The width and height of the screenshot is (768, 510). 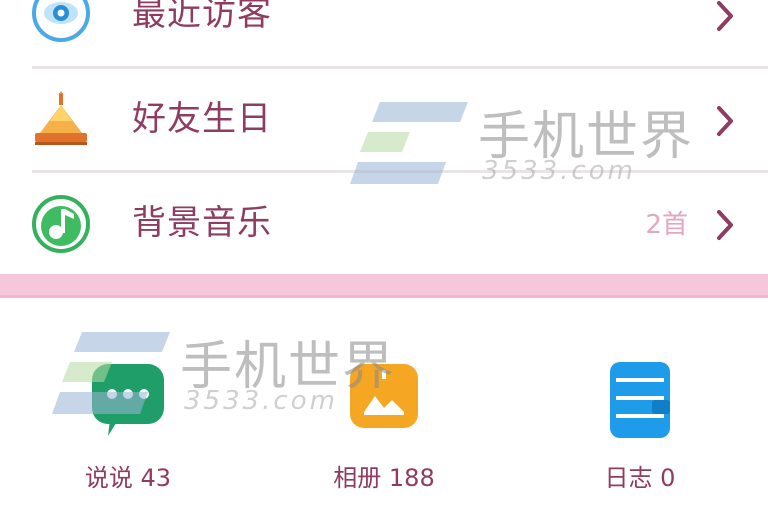 I want to click on diary-label: 日志 0, so click(x=640, y=478).